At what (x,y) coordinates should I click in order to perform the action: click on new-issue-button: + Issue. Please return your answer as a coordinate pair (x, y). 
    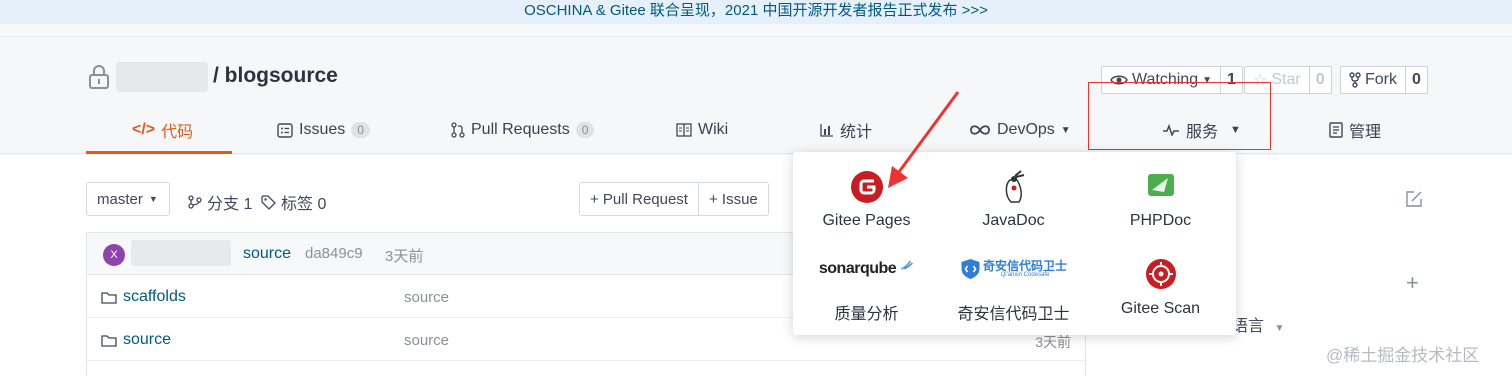
    Looking at the image, I should click on (732, 199).